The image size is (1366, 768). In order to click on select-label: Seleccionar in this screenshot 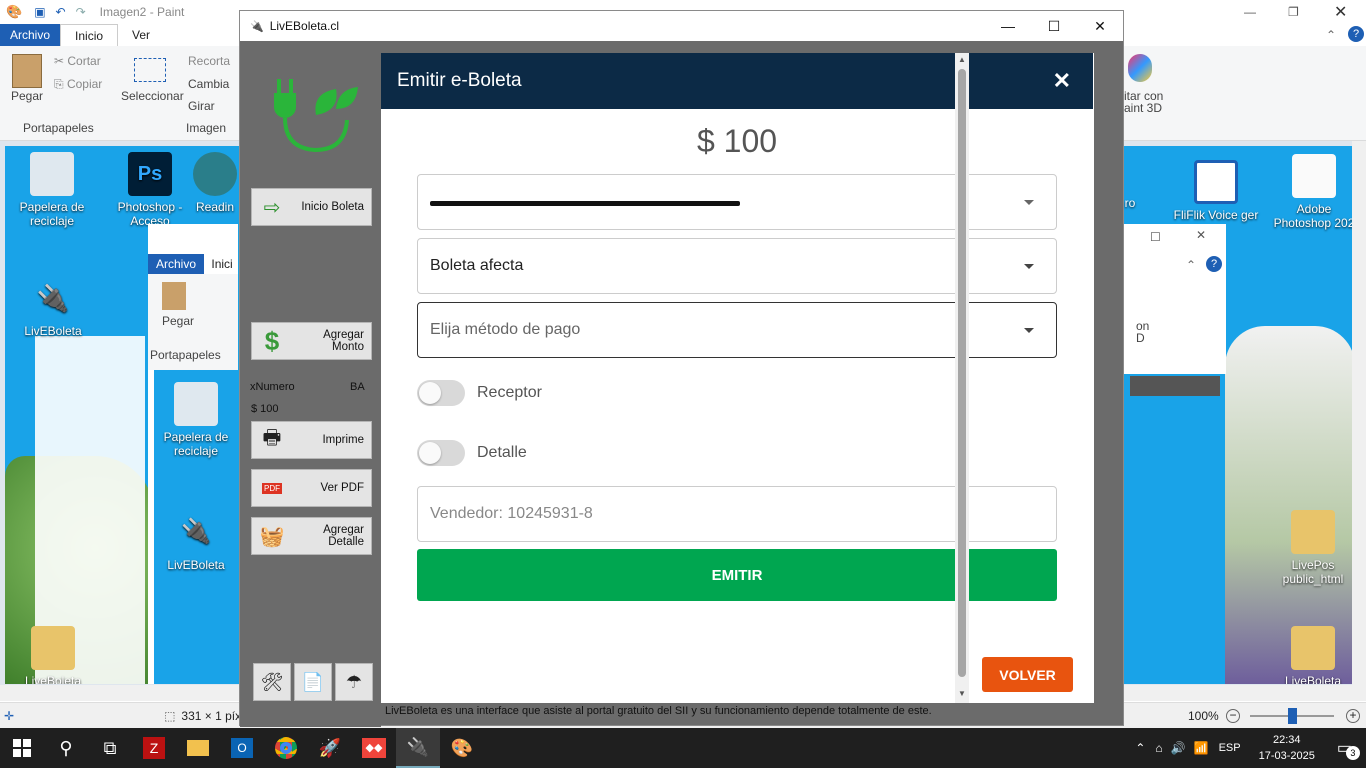, I will do `click(152, 96)`.